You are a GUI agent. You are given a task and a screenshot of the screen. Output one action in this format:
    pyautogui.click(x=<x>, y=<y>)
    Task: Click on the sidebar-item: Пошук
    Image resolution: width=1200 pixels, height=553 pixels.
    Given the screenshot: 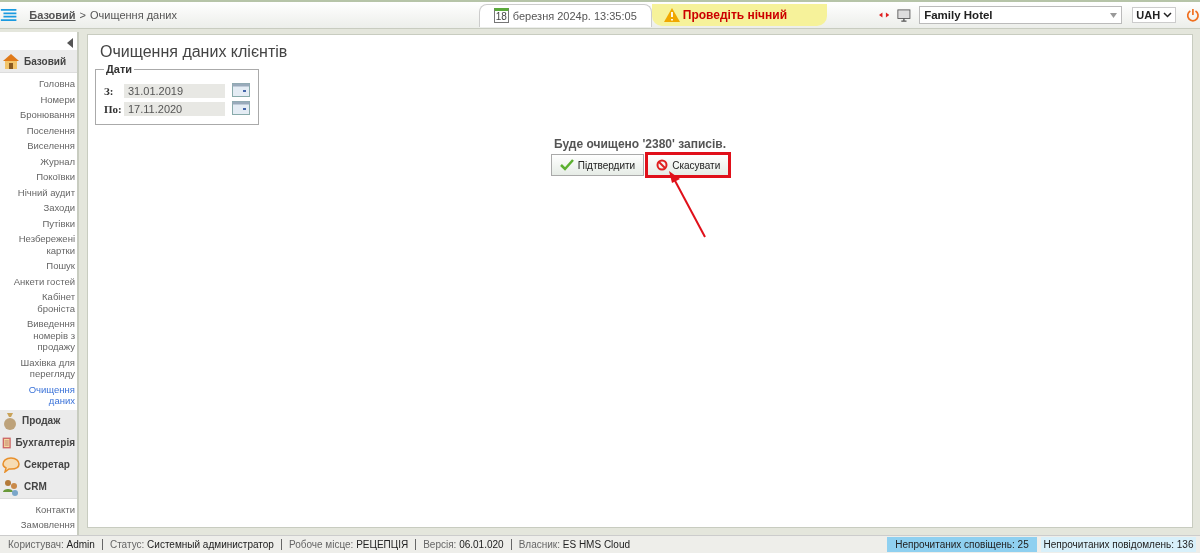 What is the action you would take?
    pyautogui.click(x=38, y=266)
    